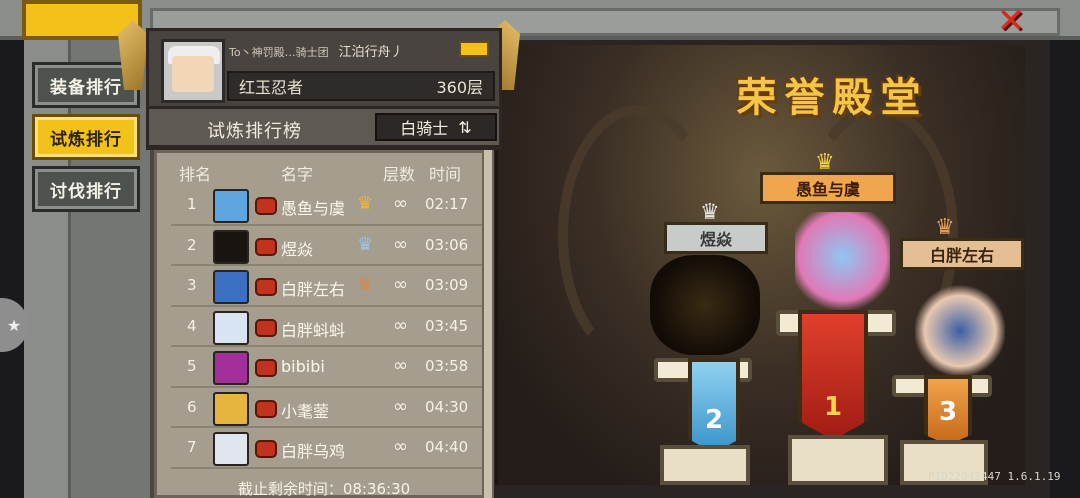 This screenshot has width=1080, height=498. What do you see at coordinates (962, 254) in the screenshot?
I see `third-place-nameplate: 白胖左右` at bounding box center [962, 254].